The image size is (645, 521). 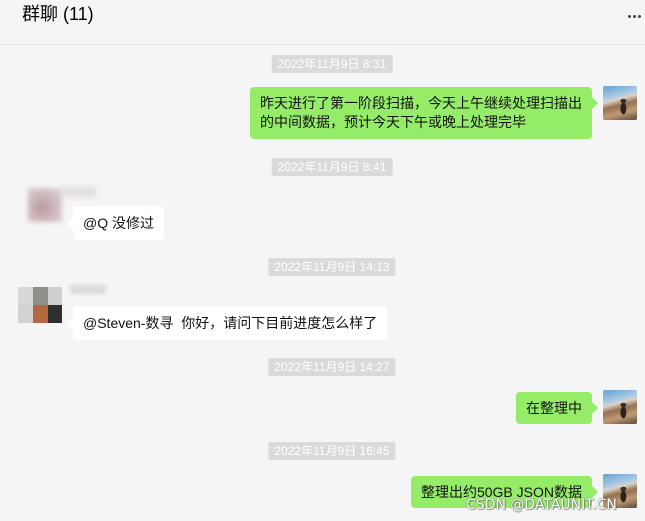 I want to click on chat-header: 群聊 (11), so click(x=322, y=22).